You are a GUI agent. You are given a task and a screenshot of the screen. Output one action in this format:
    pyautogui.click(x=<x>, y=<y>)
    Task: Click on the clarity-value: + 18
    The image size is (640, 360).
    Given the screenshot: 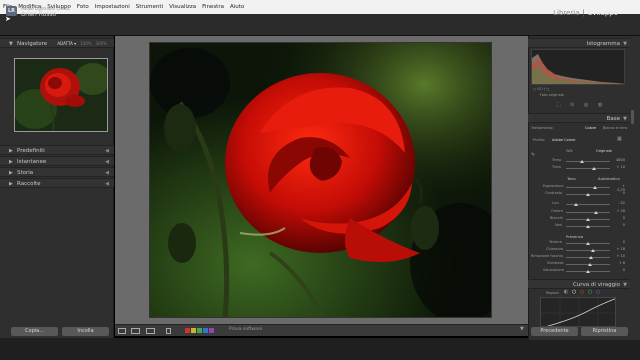 What is the action you would take?
    pyautogui.click(x=620, y=249)
    